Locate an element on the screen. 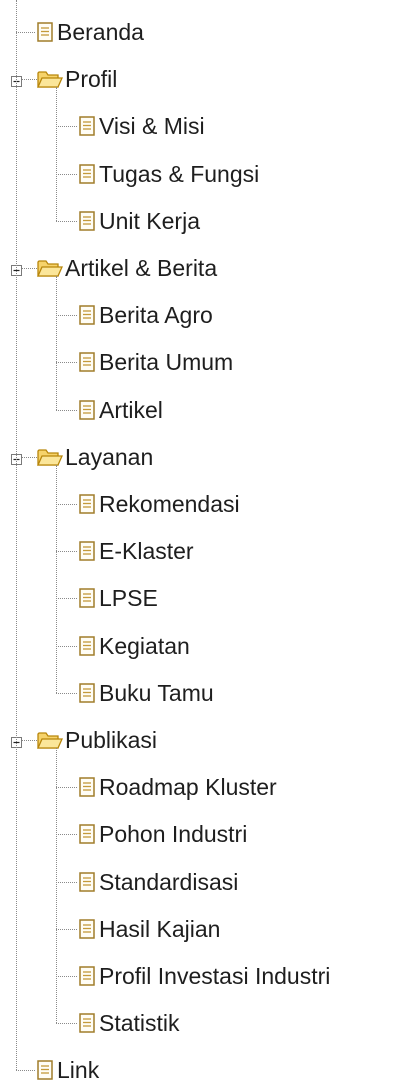 The image size is (394, 1090). folder-profil: Profil is located at coordinates (76, 79).